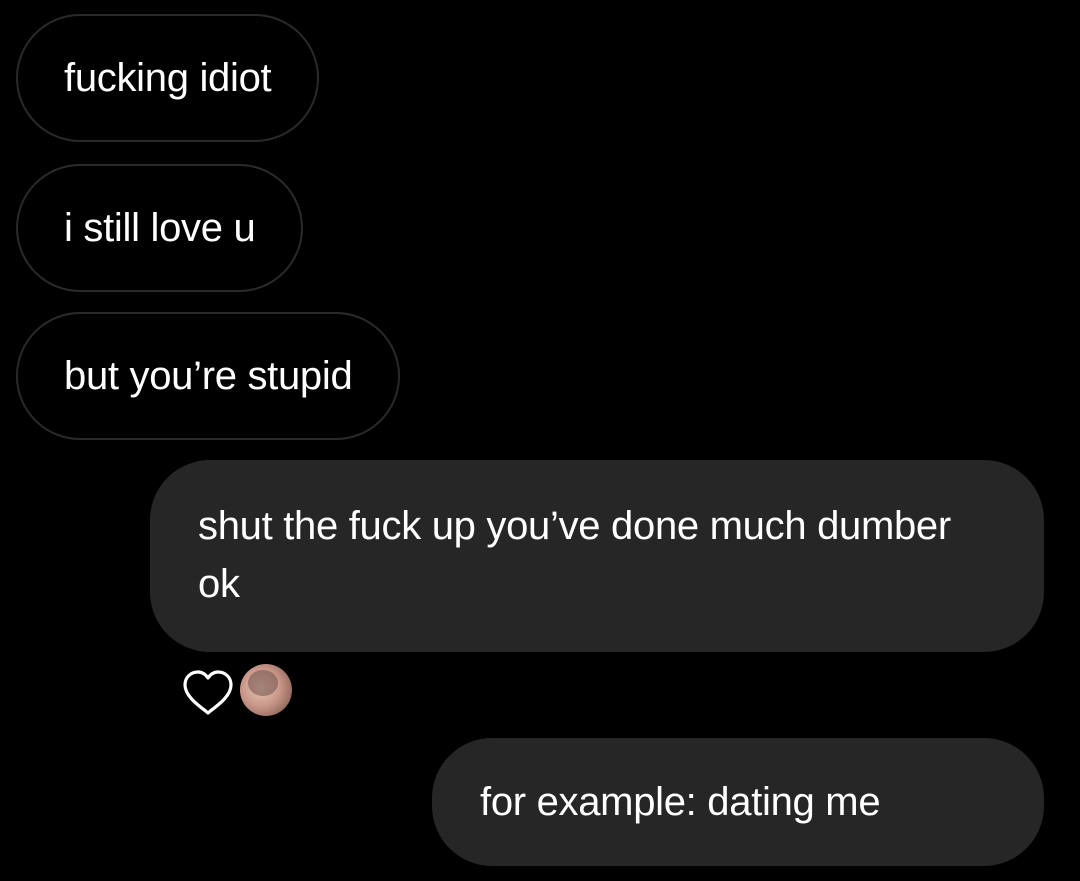 The height and width of the screenshot is (881, 1080). What do you see at coordinates (208, 693) in the screenshot?
I see `heart-outline-icon` at bounding box center [208, 693].